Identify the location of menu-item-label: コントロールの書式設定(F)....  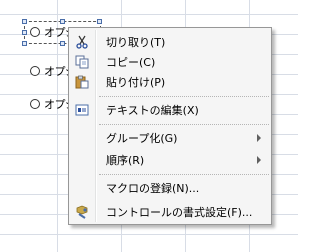
(179, 212).